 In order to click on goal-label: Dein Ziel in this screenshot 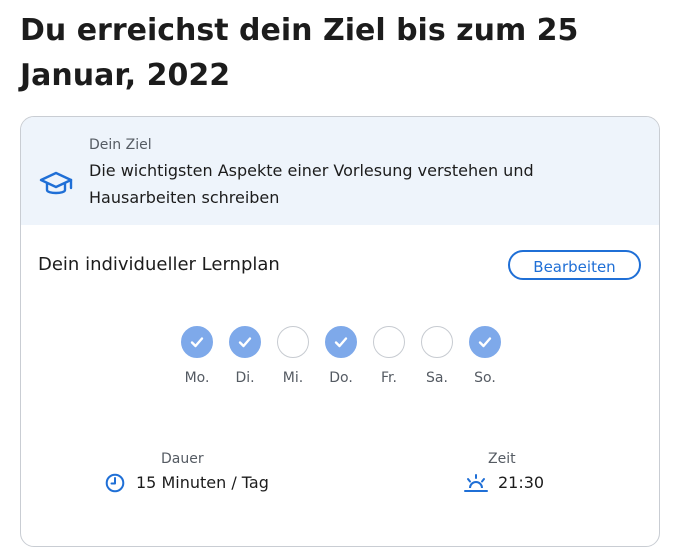, I will do `click(120, 145)`.